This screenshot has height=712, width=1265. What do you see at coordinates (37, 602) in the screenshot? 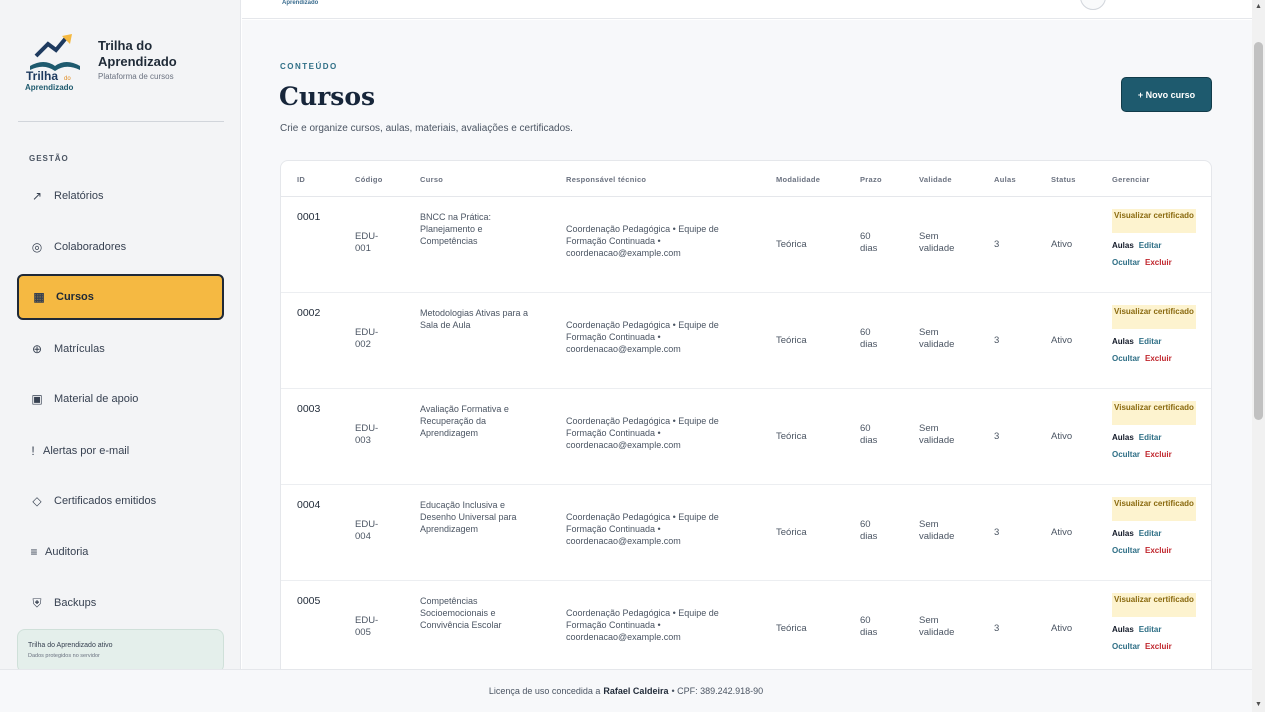
I see `shield-icon: ⛨` at bounding box center [37, 602].